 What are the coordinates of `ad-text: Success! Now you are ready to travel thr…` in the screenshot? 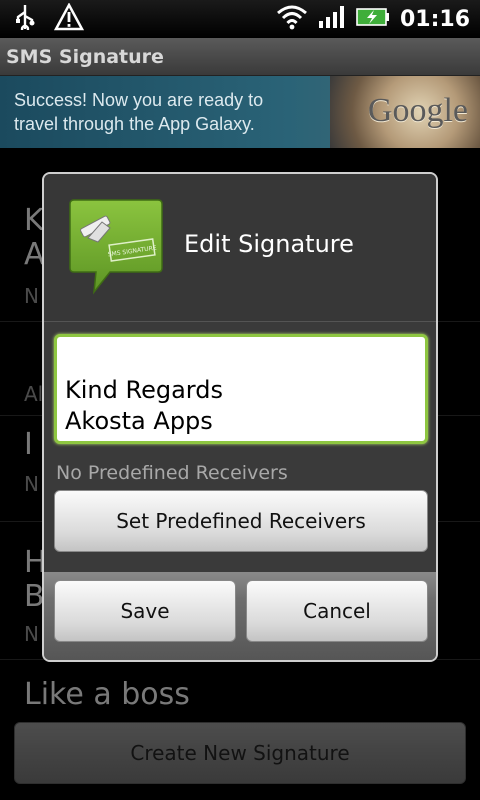 It's located at (139, 112).